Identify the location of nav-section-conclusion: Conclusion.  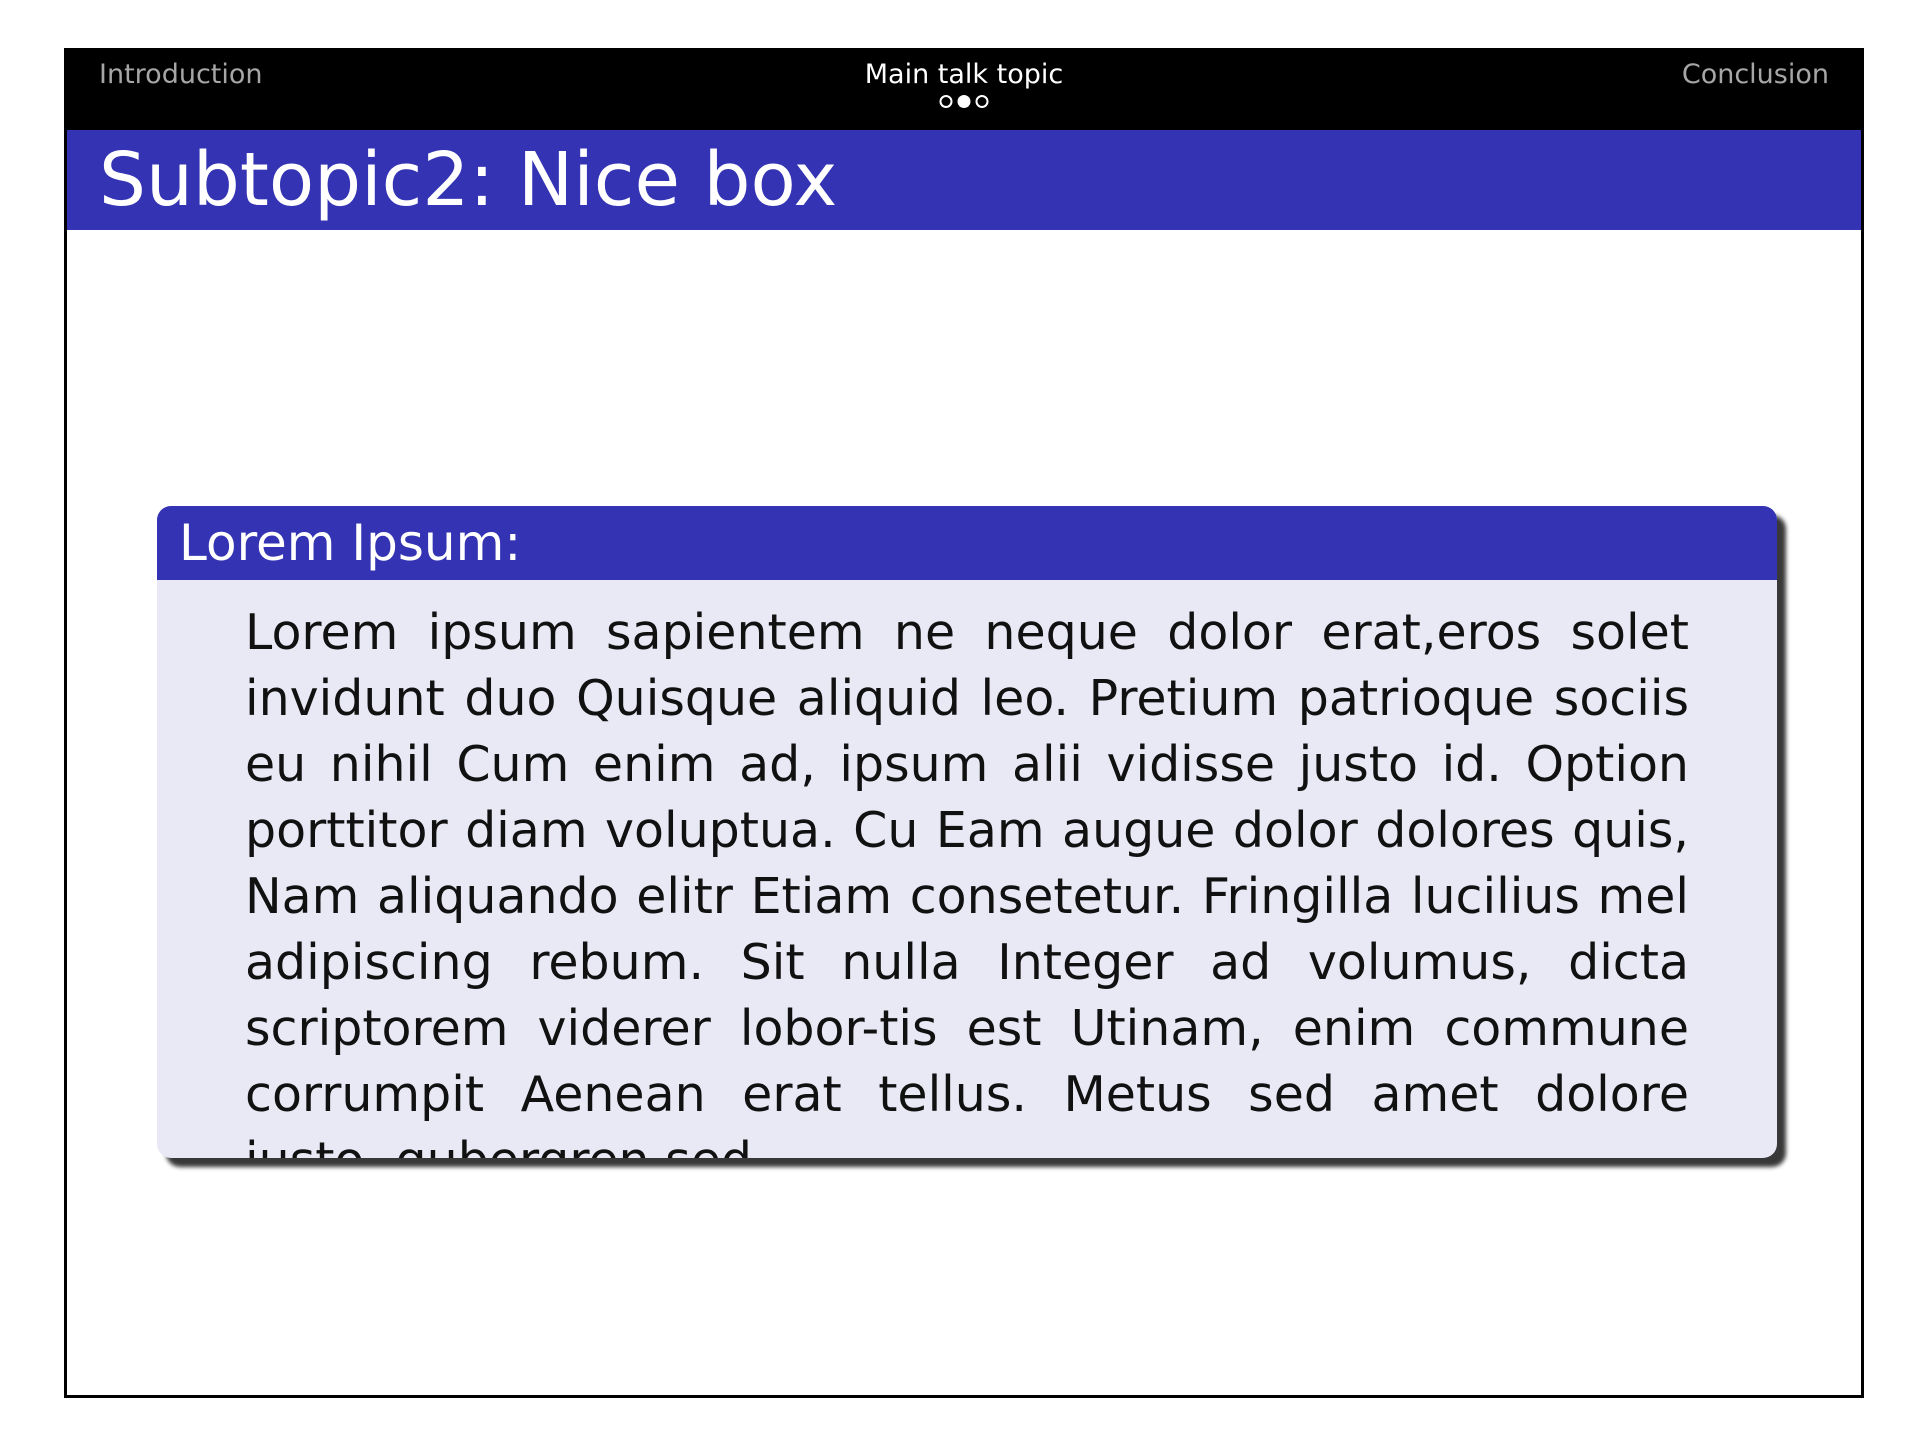
(1755, 75).